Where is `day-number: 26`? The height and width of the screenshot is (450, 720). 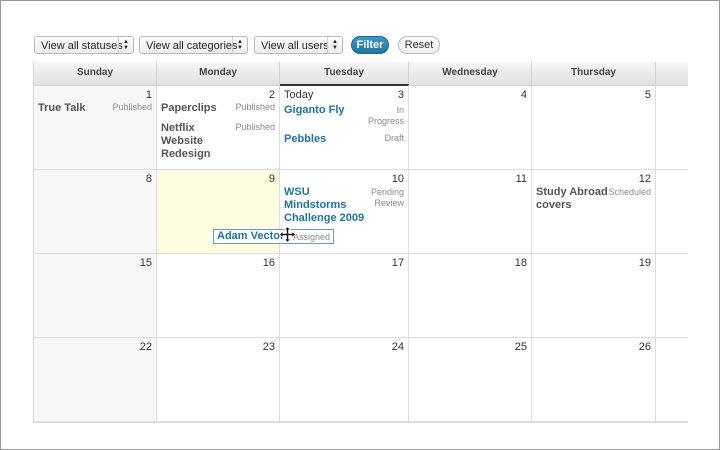 day-number: 26 is located at coordinates (644, 347).